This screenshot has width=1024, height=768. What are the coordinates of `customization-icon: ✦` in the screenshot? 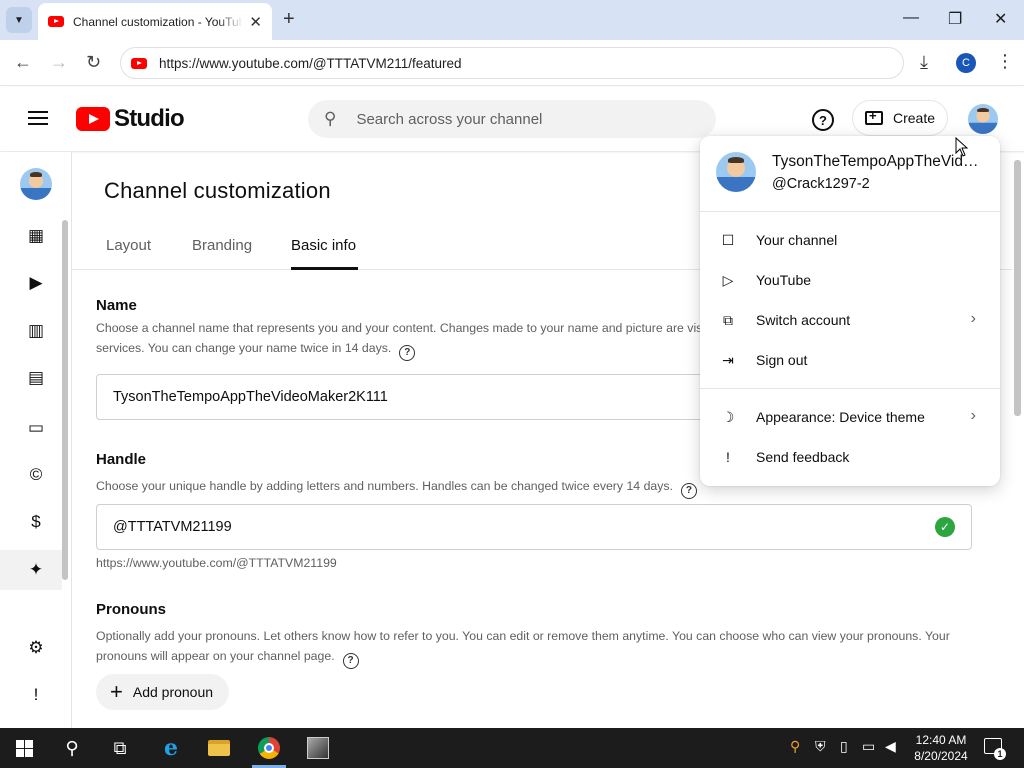 It's located at (36, 570).